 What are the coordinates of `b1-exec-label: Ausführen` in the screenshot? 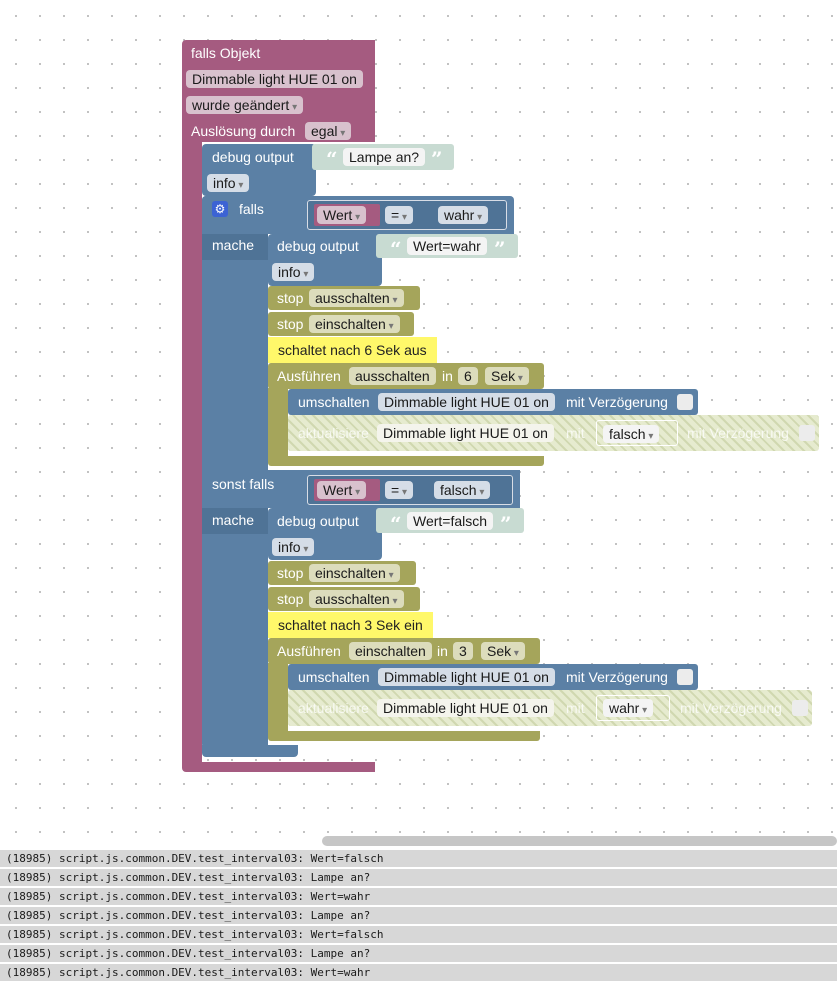 It's located at (309, 376).